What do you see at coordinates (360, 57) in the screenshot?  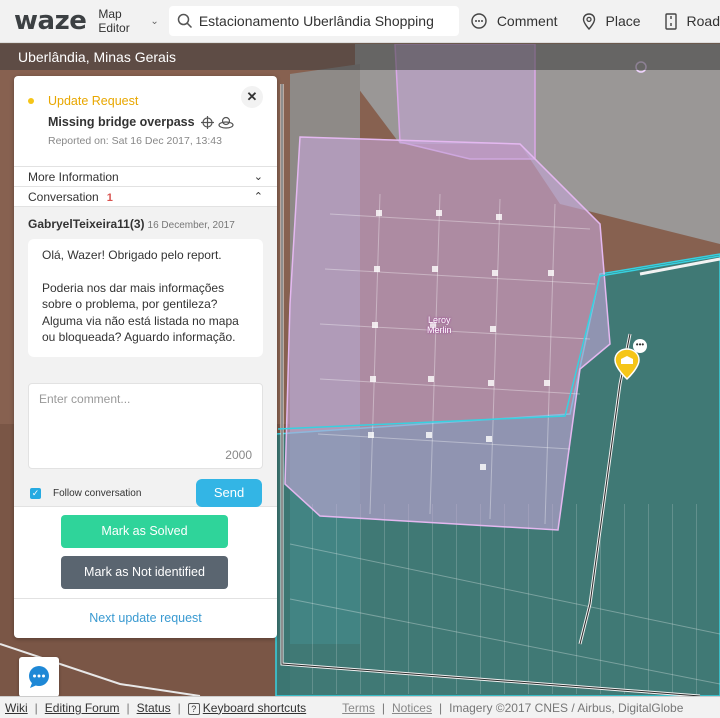 I see `location-bar: Uberlândia, Minas Gerais` at bounding box center [360, 57].